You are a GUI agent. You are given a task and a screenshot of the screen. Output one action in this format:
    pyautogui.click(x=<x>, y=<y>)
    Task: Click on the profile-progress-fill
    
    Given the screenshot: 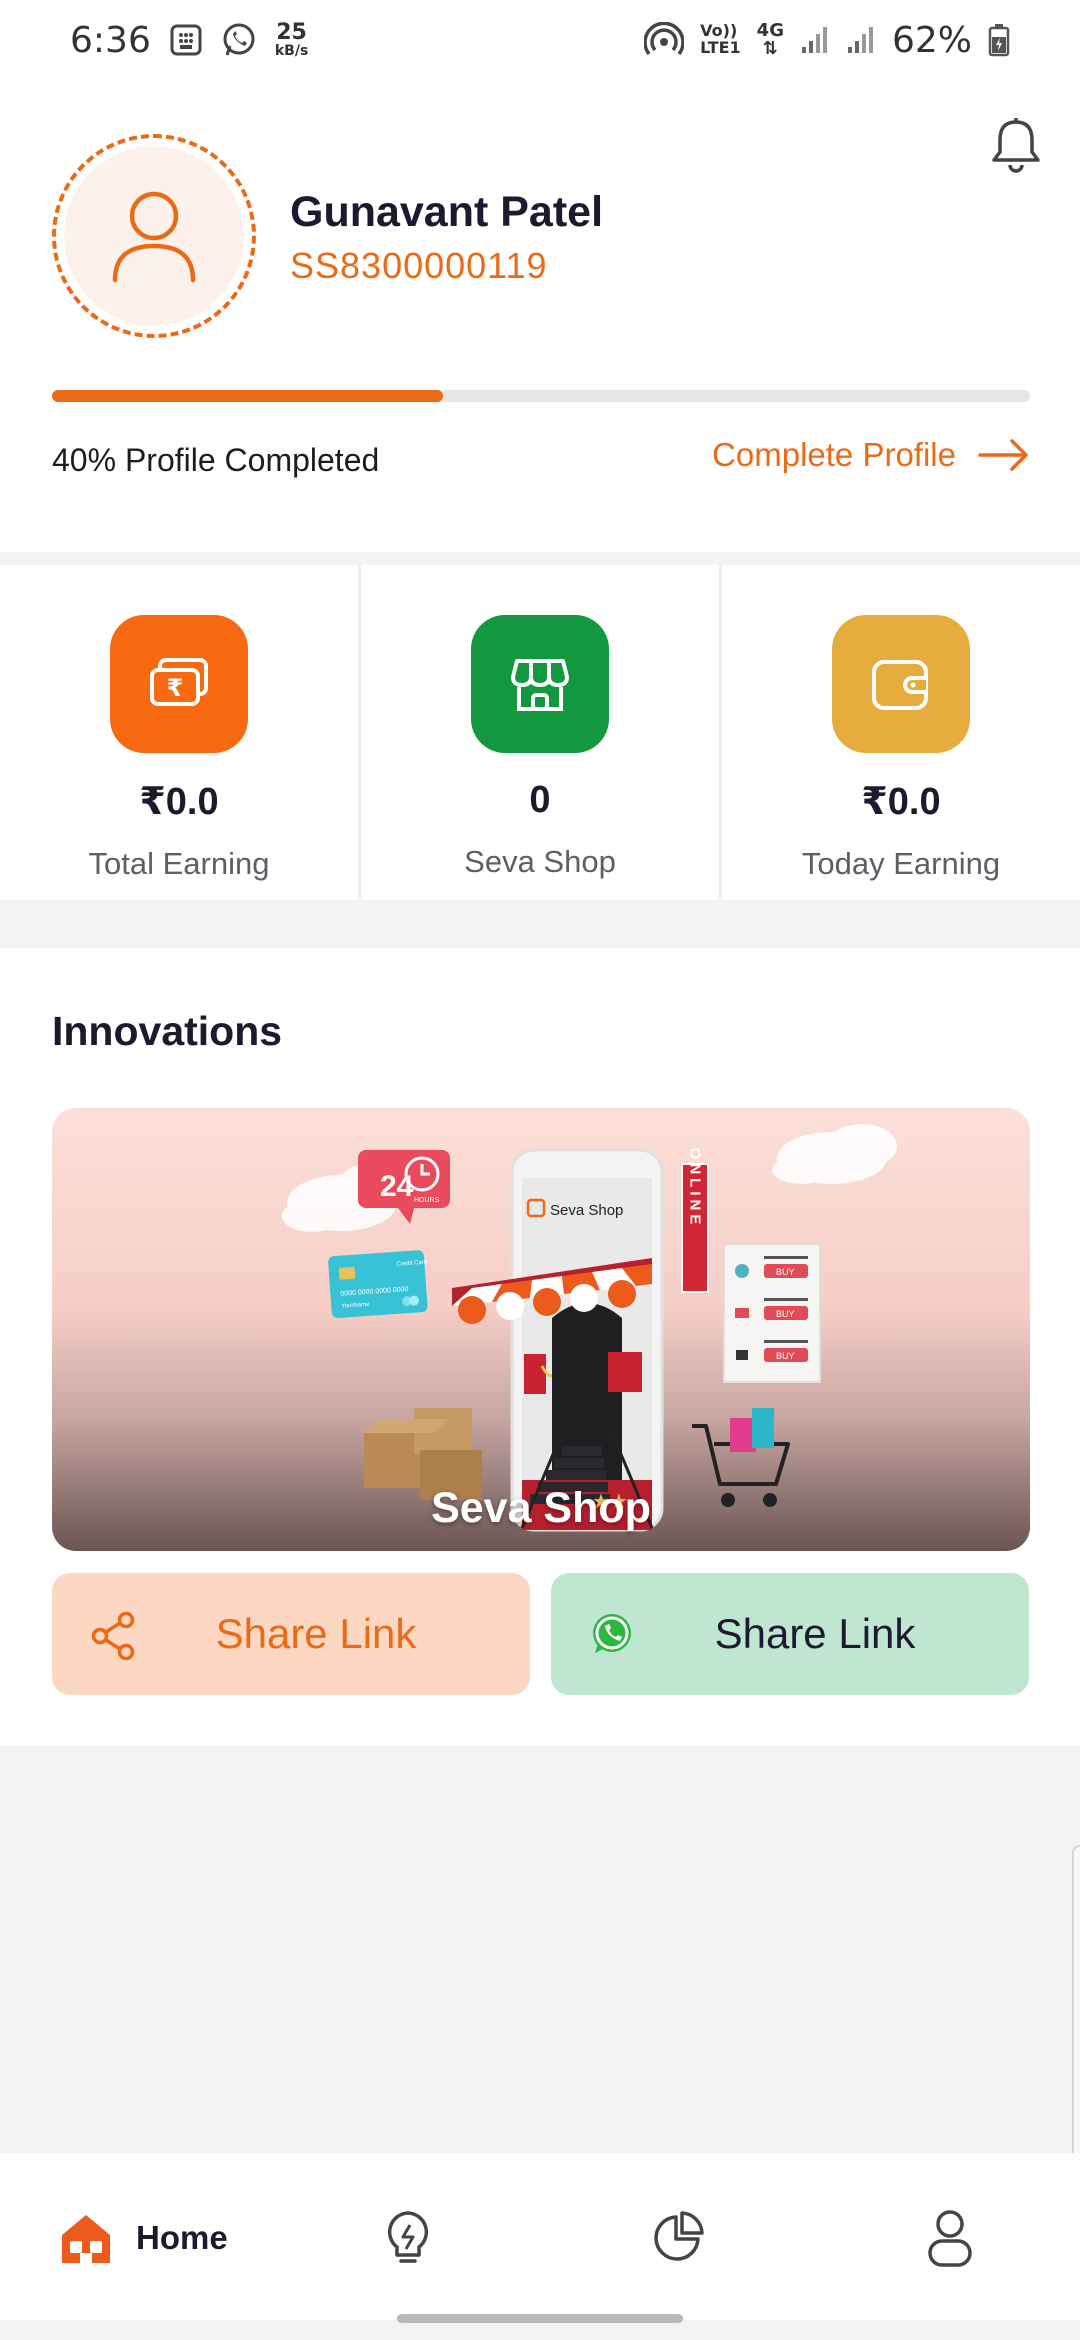 What is the action you would take?
    pyautogui.click(x=248, y=396)
    